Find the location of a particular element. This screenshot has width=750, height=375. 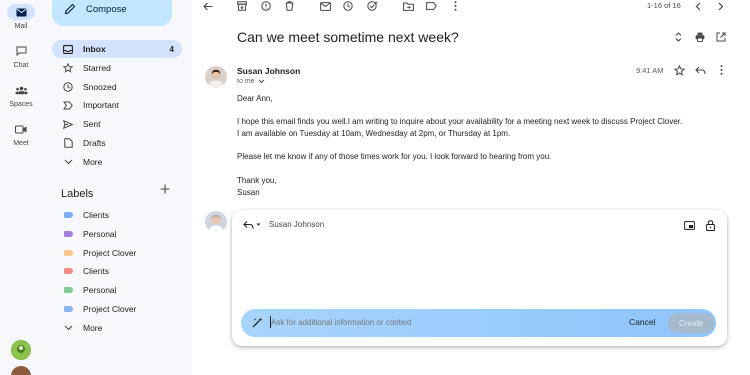

sender-avatar is located at coordinates (216, 77).